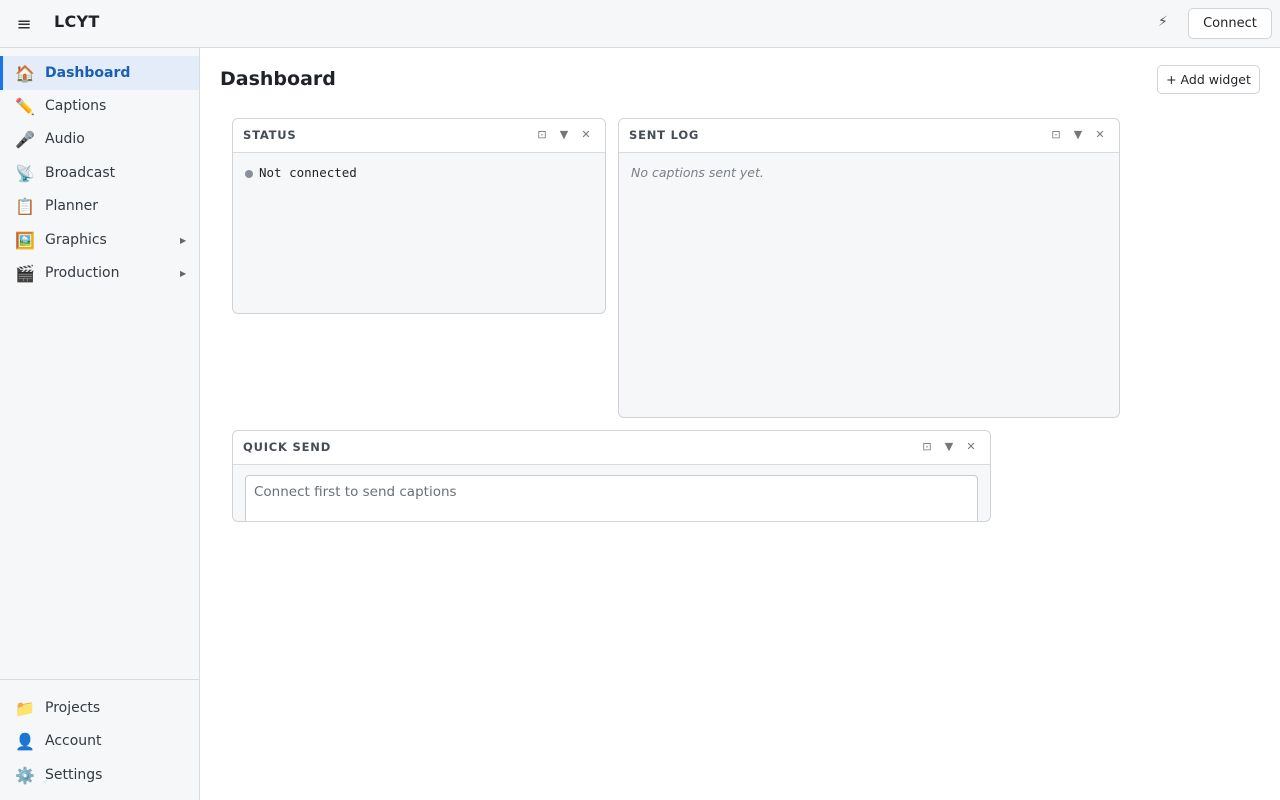  I want to click on status-dot-icon, so click(249, 174).